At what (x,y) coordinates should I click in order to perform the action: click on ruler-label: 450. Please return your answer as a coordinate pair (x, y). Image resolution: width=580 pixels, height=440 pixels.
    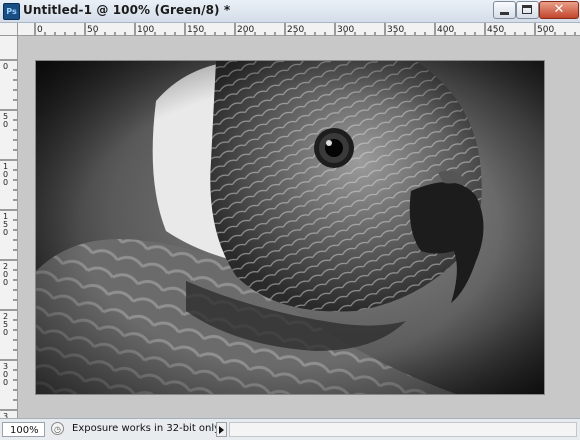
    Looking at the image, I should click on (495, 30).